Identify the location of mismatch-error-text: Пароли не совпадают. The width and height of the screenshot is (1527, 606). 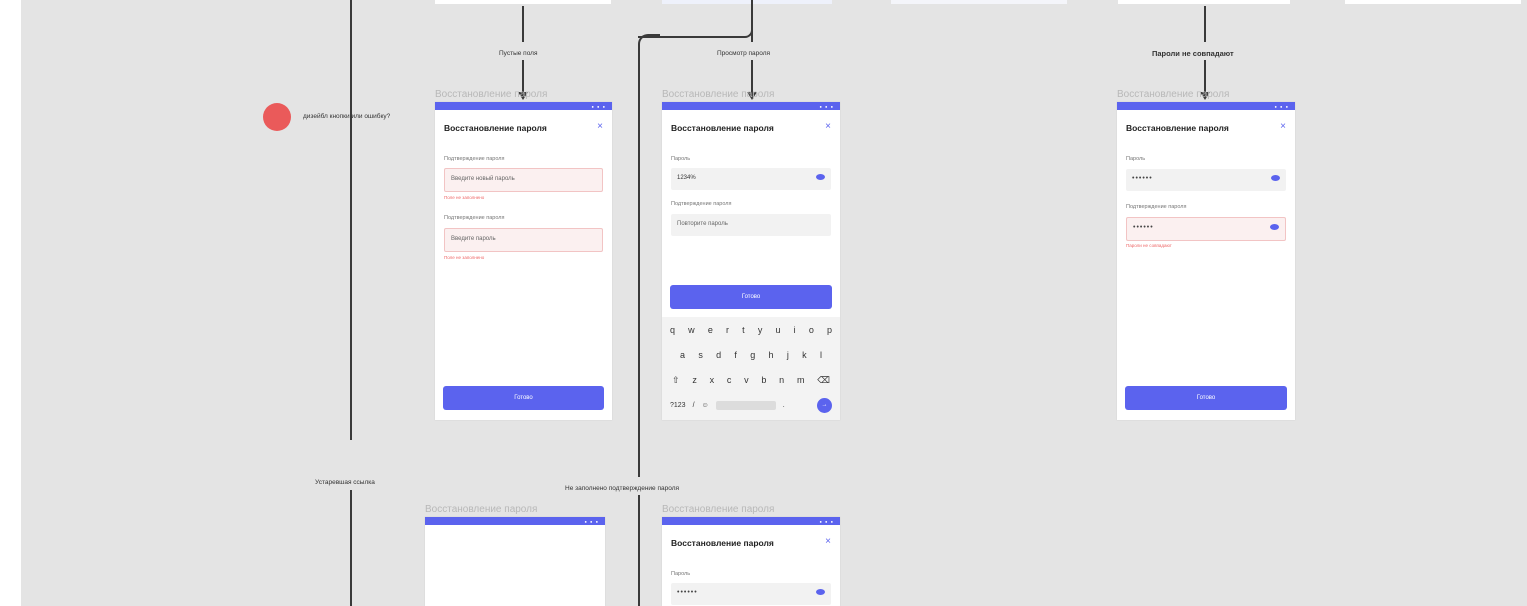
(1149, 245).